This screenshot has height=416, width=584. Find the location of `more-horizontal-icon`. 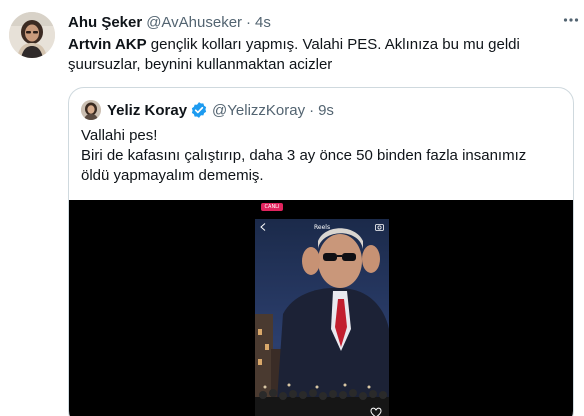

more-horizontal-icon is located at coordinates (571, 22).